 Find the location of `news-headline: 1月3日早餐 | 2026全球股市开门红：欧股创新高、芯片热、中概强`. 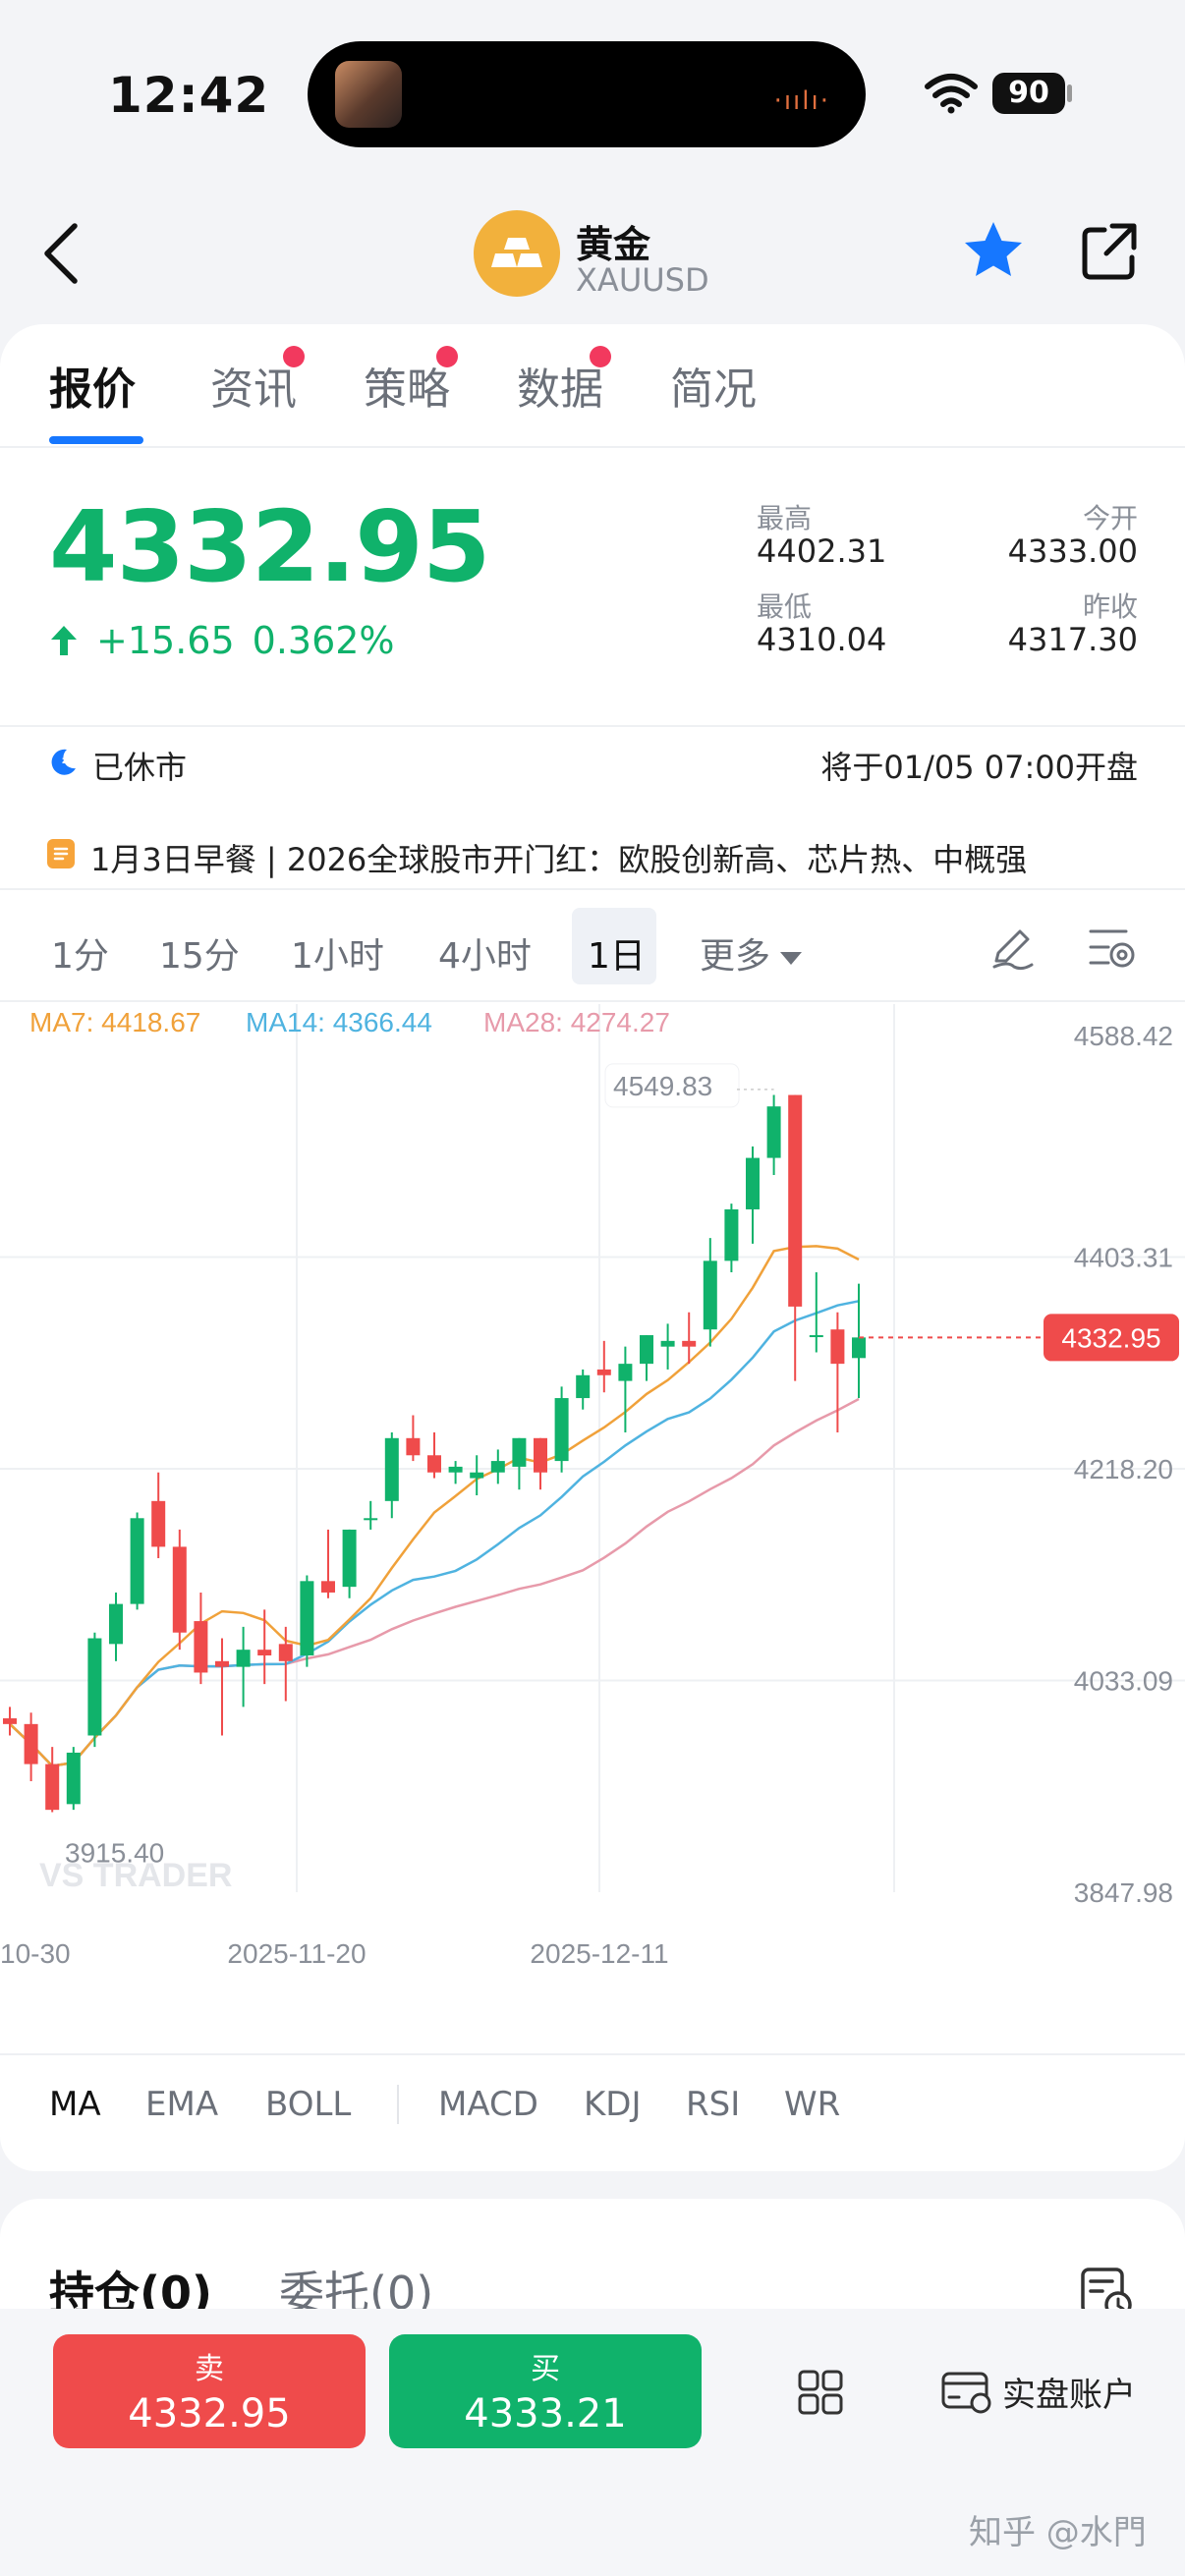

news-headline: 1月3日早餐 | 2026全球股市开门红：欧股创新高、芯片热、中概强 is located at coordinates (559, 857).